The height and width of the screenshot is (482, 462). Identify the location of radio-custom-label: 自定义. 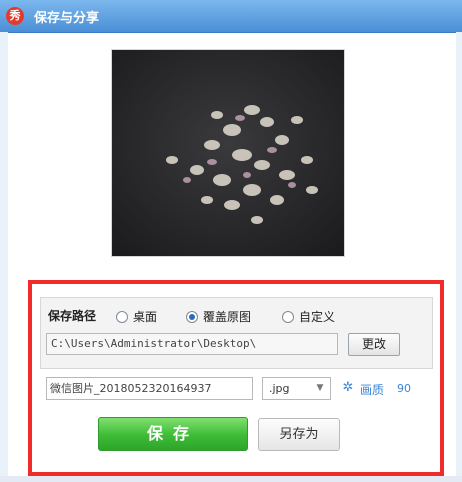
(317, 317).